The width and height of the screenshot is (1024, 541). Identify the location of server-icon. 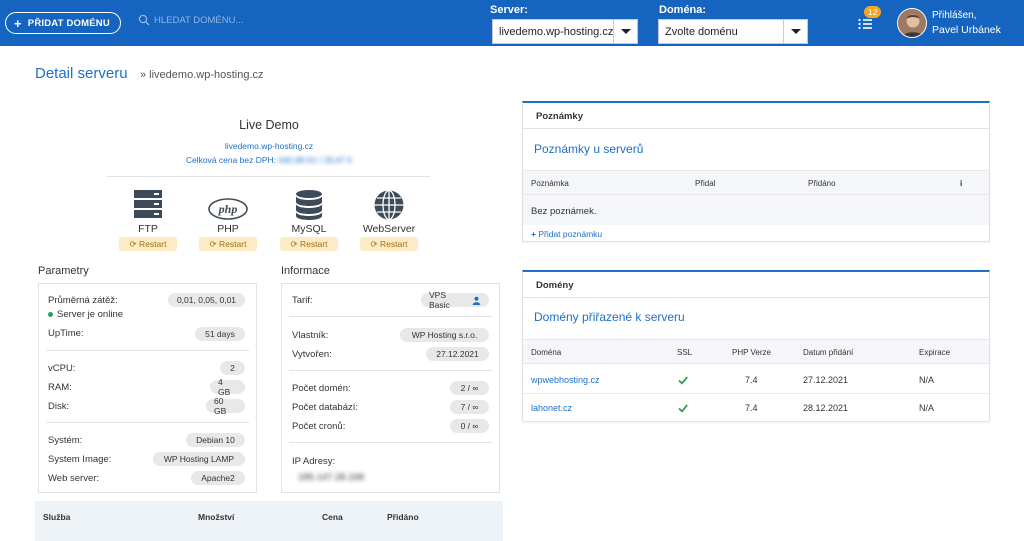
(148, 204).